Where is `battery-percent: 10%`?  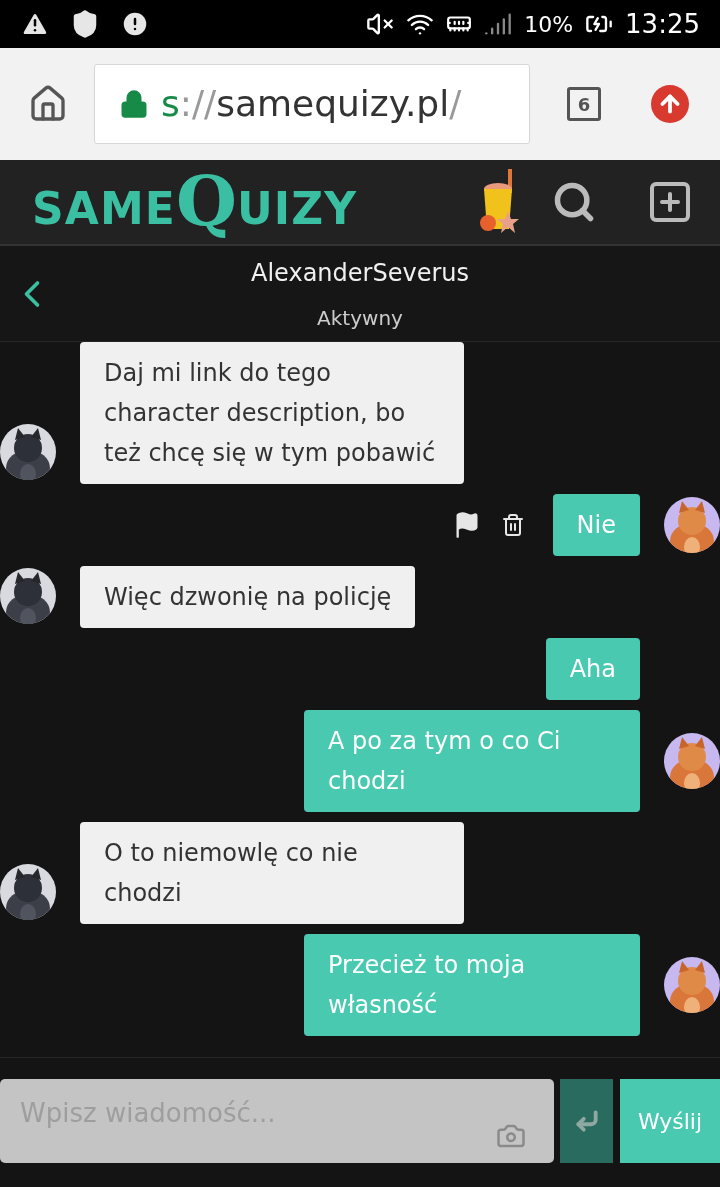
battery-percent: 10% is located at coordinates (549, 24).